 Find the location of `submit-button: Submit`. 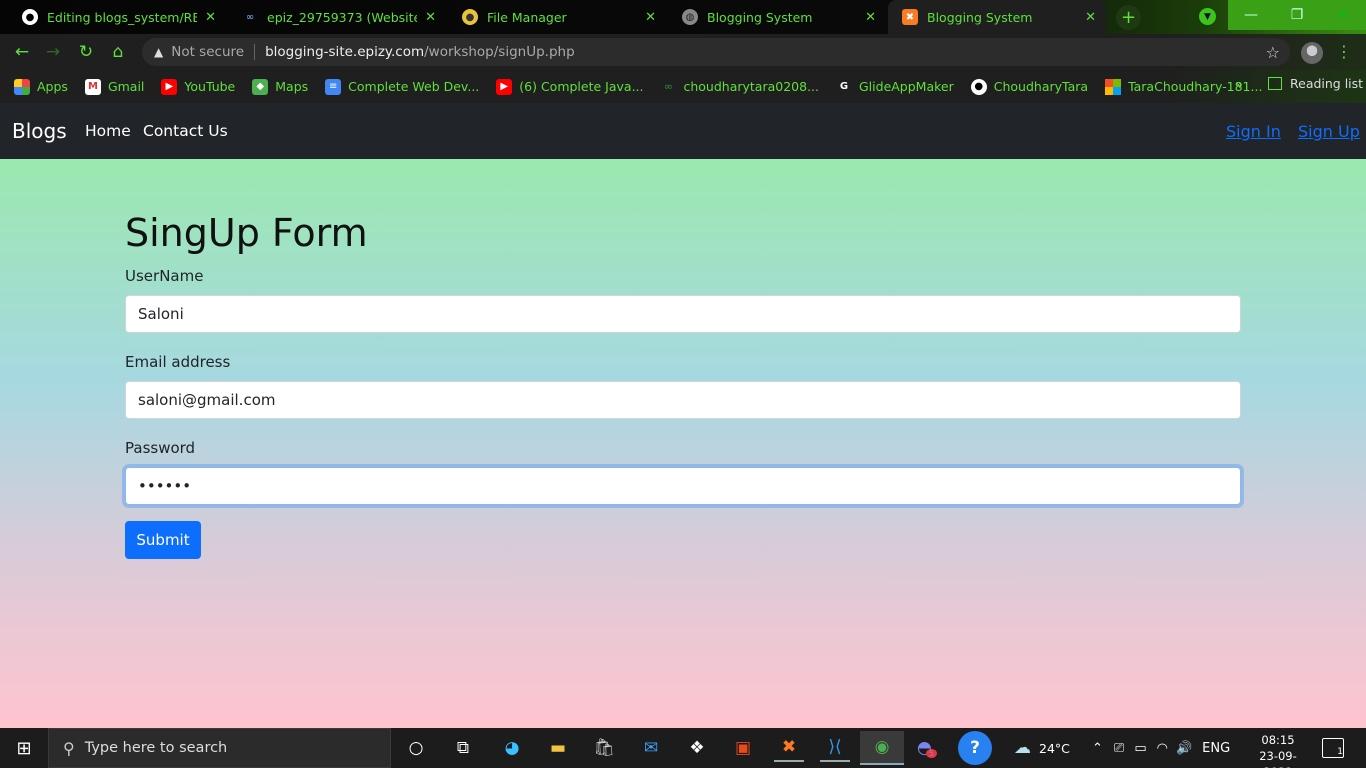

submit-button: Submit is located at coordinates (163, 540).